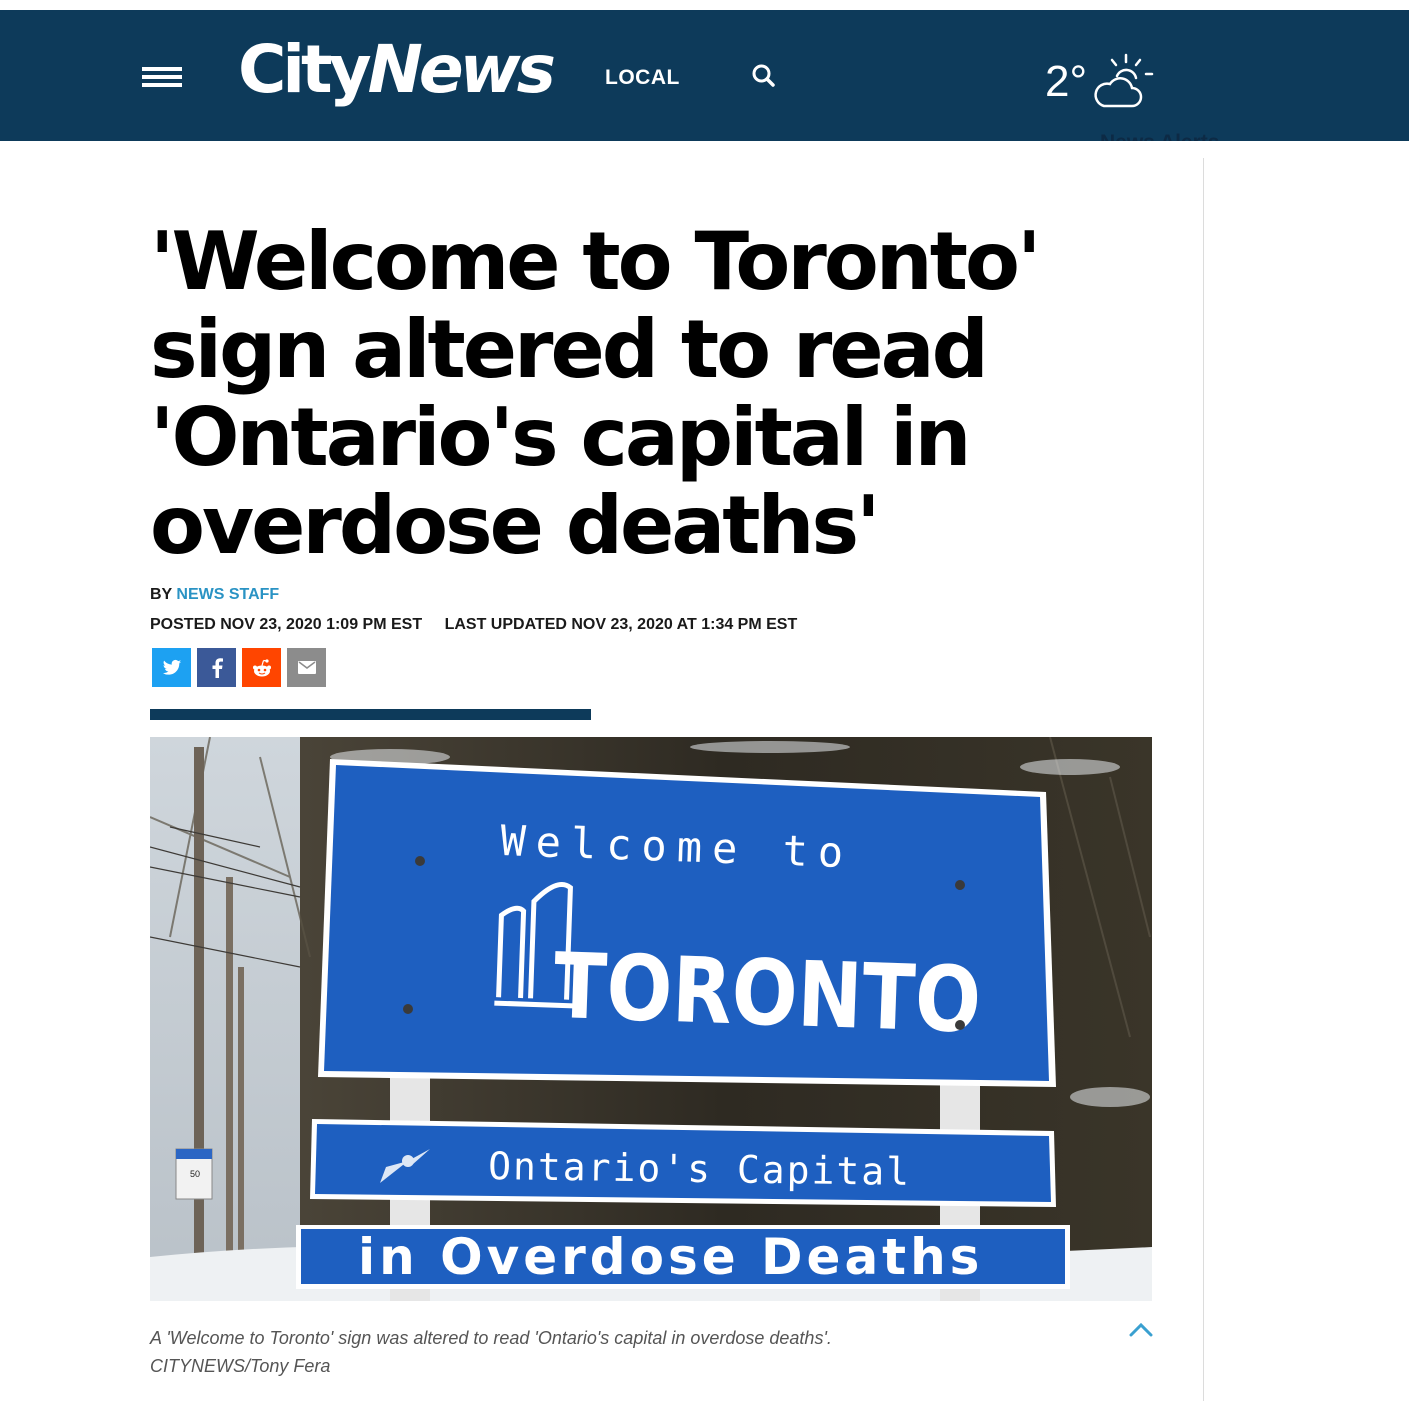  I want to click on share-bar, so click(239, 667).